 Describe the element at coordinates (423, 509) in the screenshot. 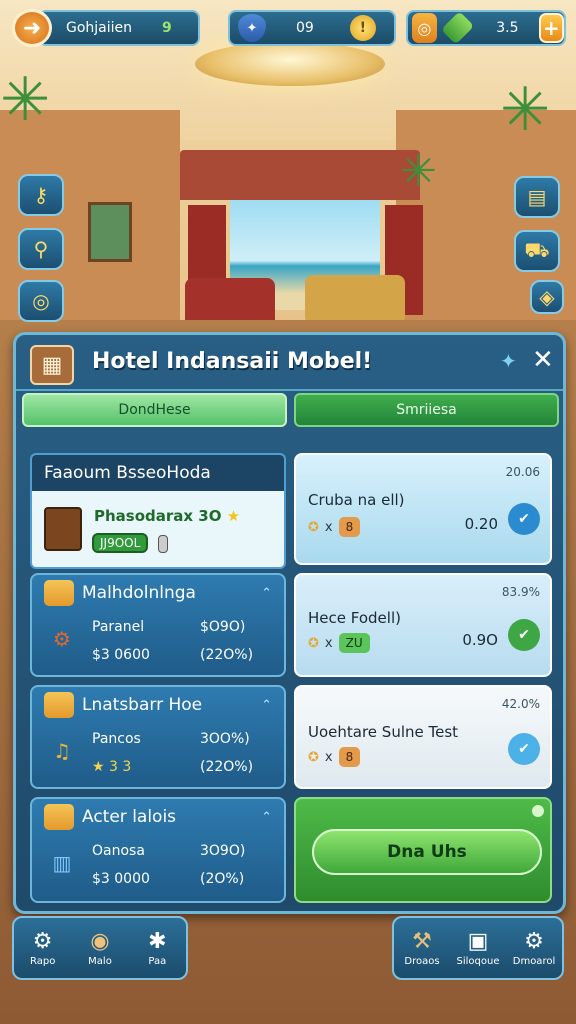

I see `offer-card: 20.06 Cruba na ell) ✪ x 8 0.20 ✔` at that location.